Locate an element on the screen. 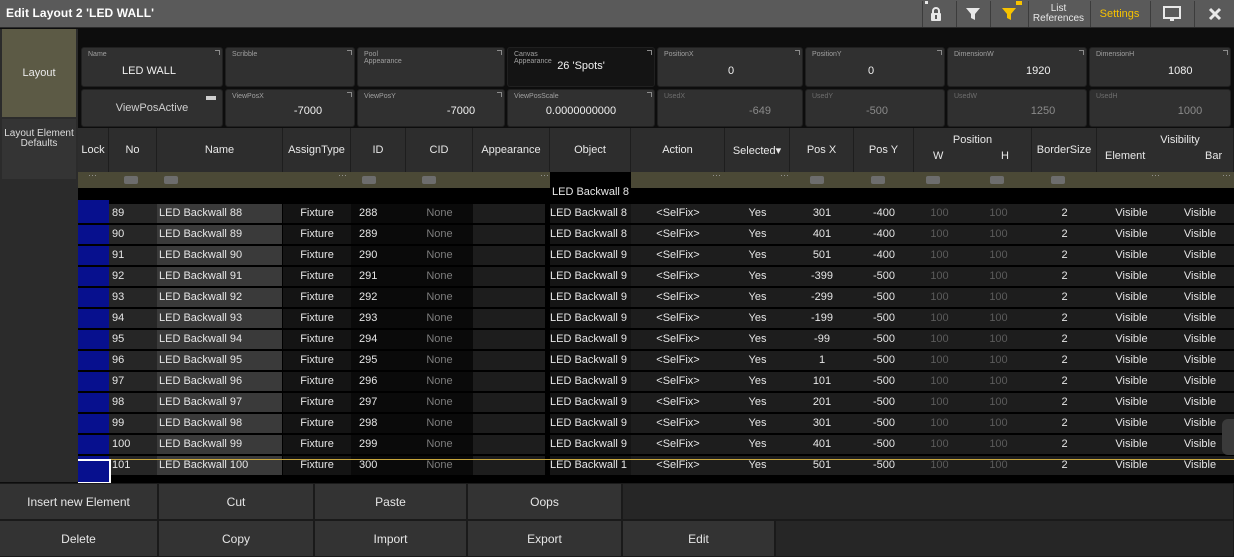 The height and width of the screenshot is (557, 1234). close-button is located at coordinates (1214, 14).